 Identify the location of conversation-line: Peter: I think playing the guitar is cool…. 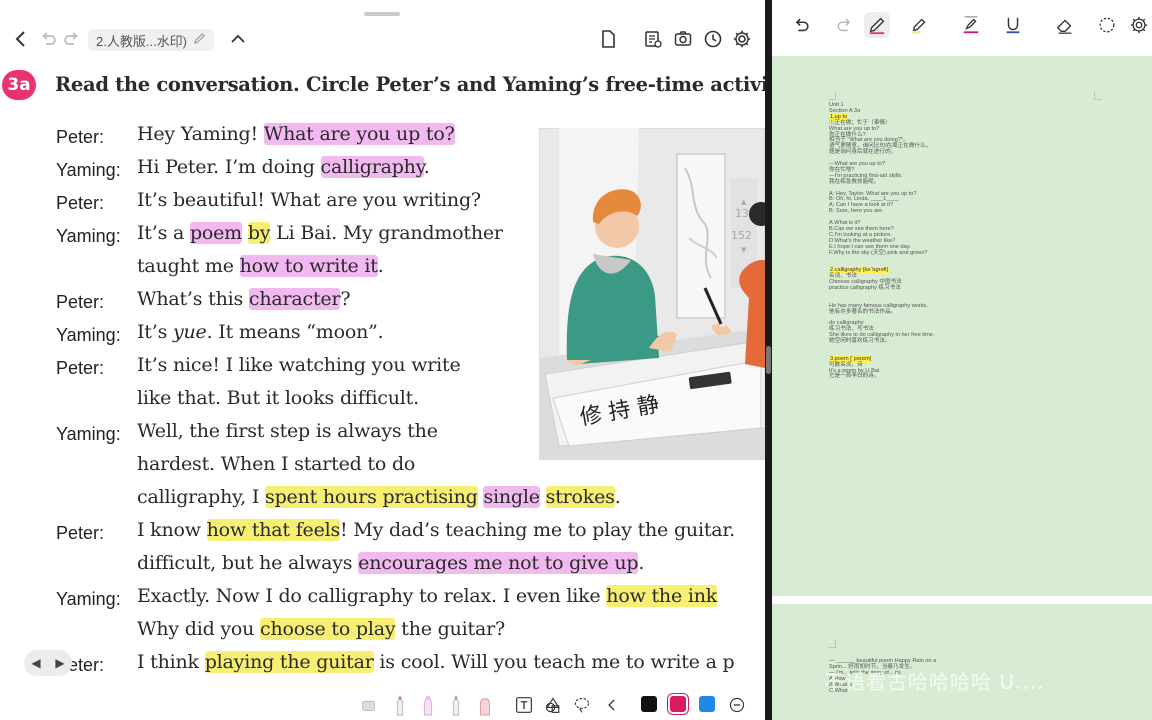
(382, 664).